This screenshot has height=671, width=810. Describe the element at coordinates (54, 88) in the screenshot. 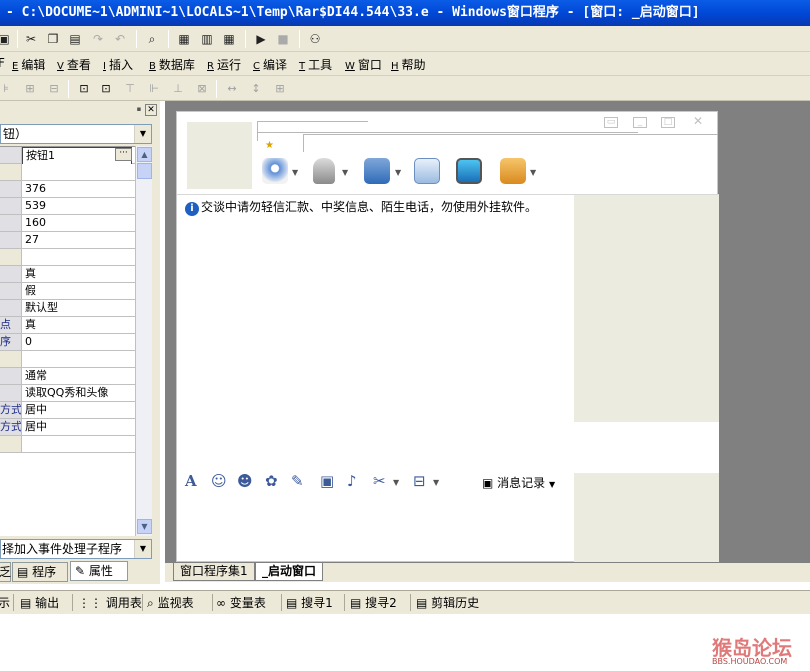

I see `align-right-icon: ⊟` at that location.